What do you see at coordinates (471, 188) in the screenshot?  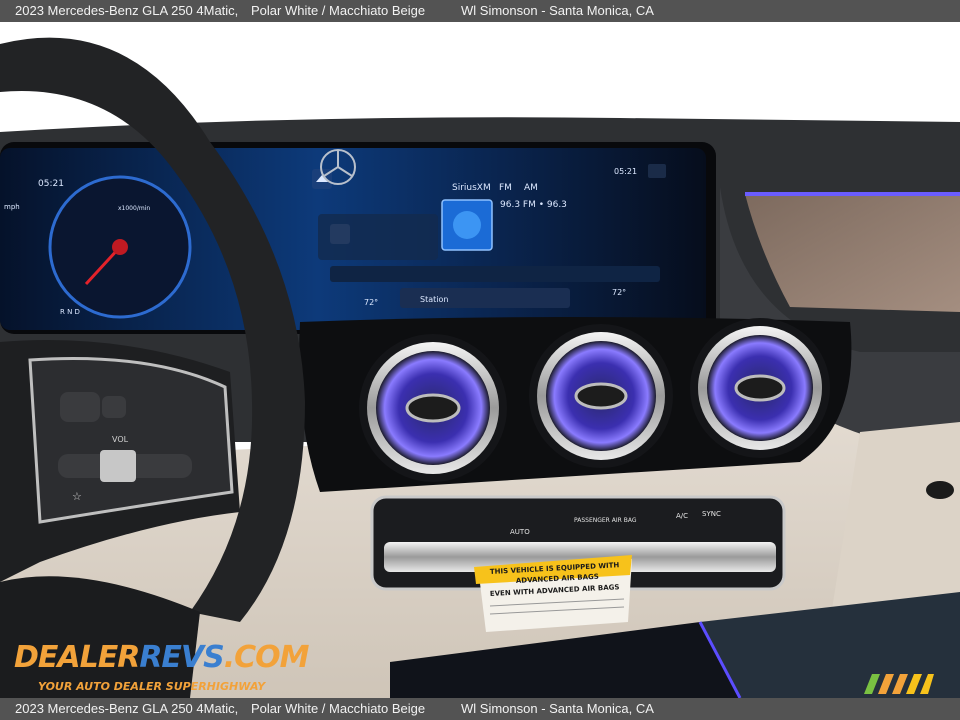 I see `source-siriusxm: SiriusXM` at bounding box center [471, 188].